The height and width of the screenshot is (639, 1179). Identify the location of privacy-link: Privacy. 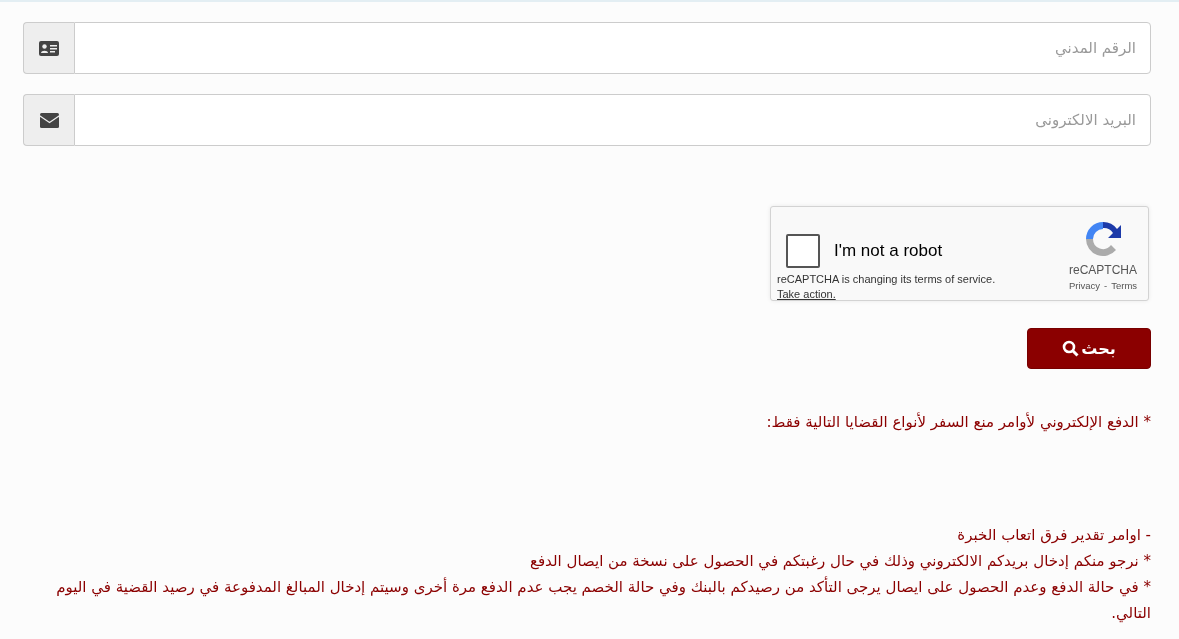
(1084, 286).